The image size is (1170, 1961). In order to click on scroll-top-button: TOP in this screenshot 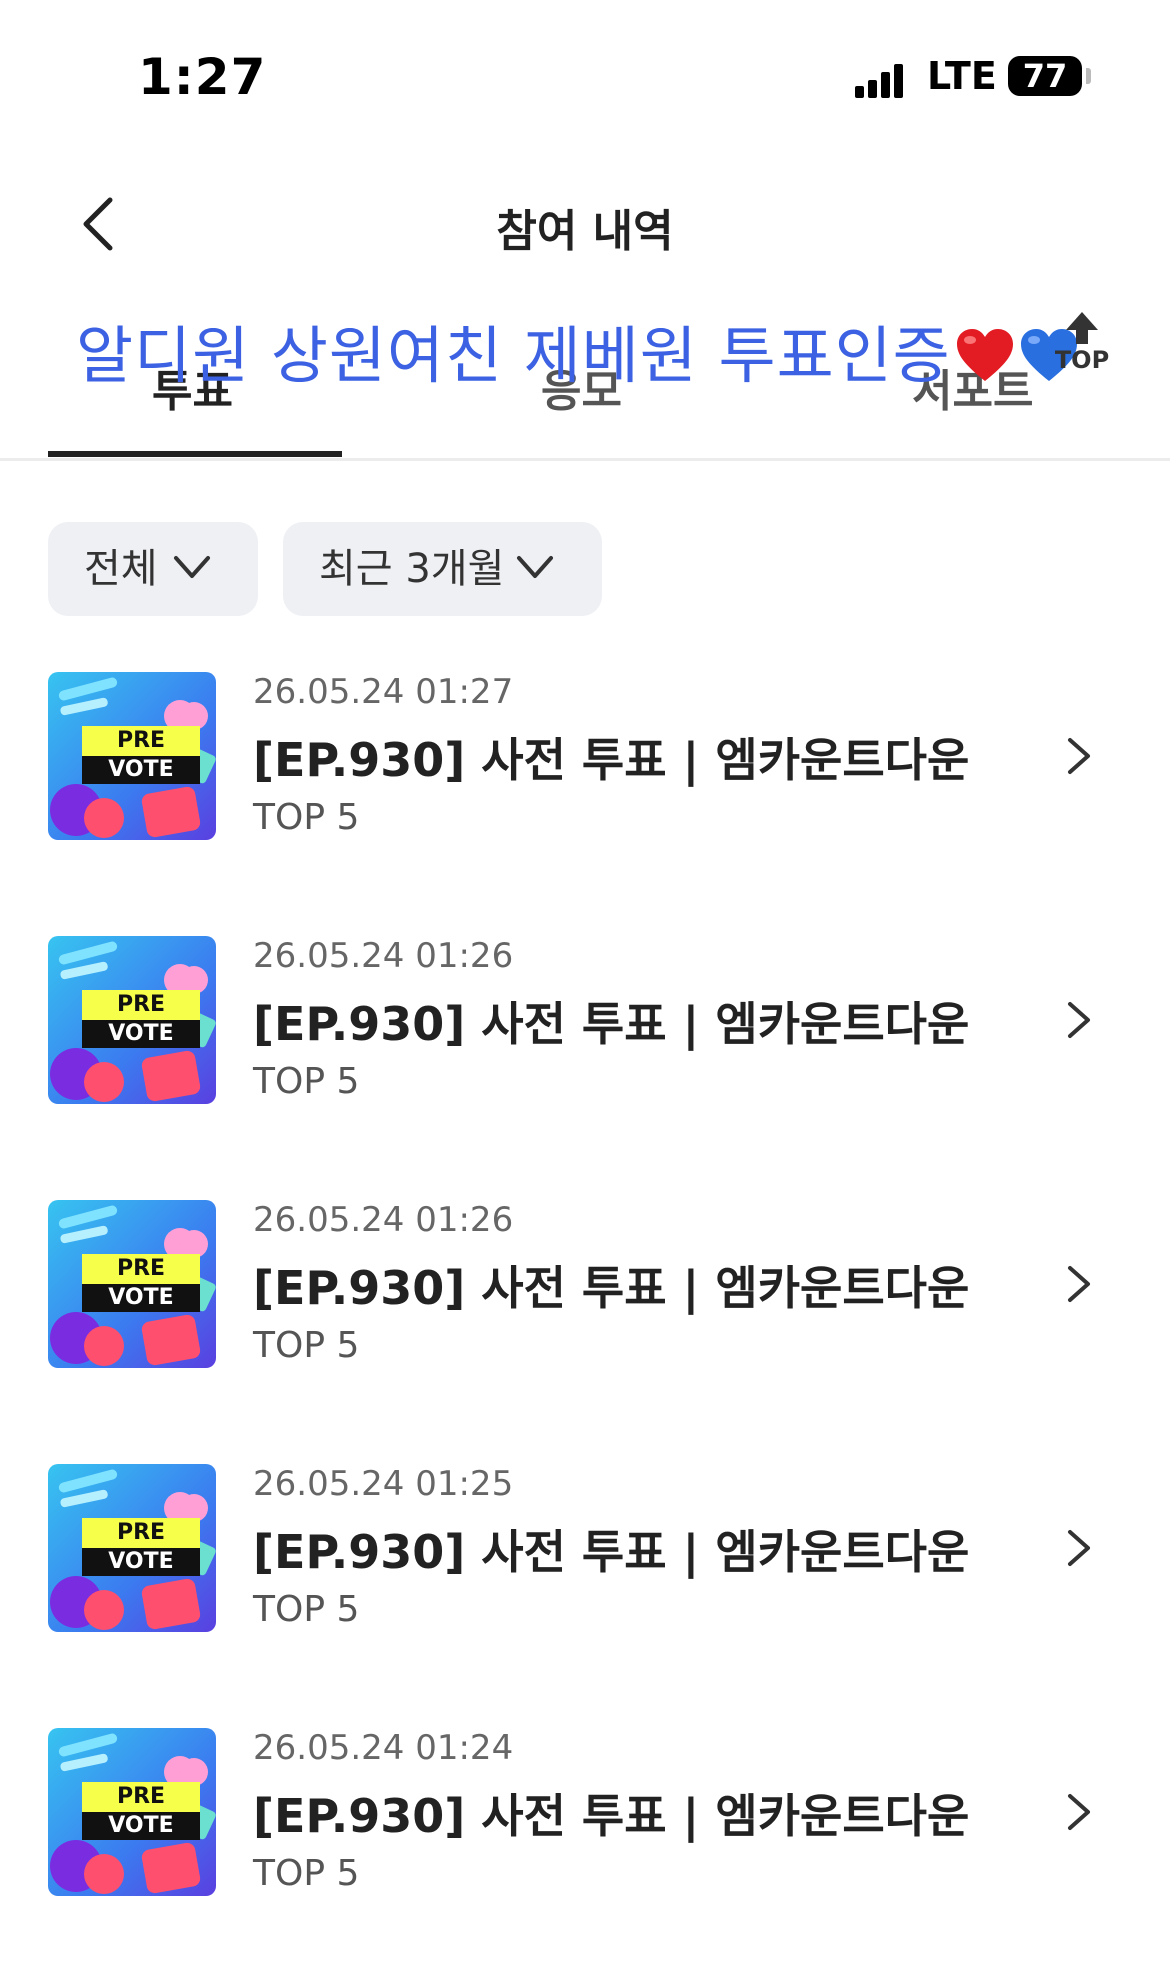, I will do `click(1082, 347)`.